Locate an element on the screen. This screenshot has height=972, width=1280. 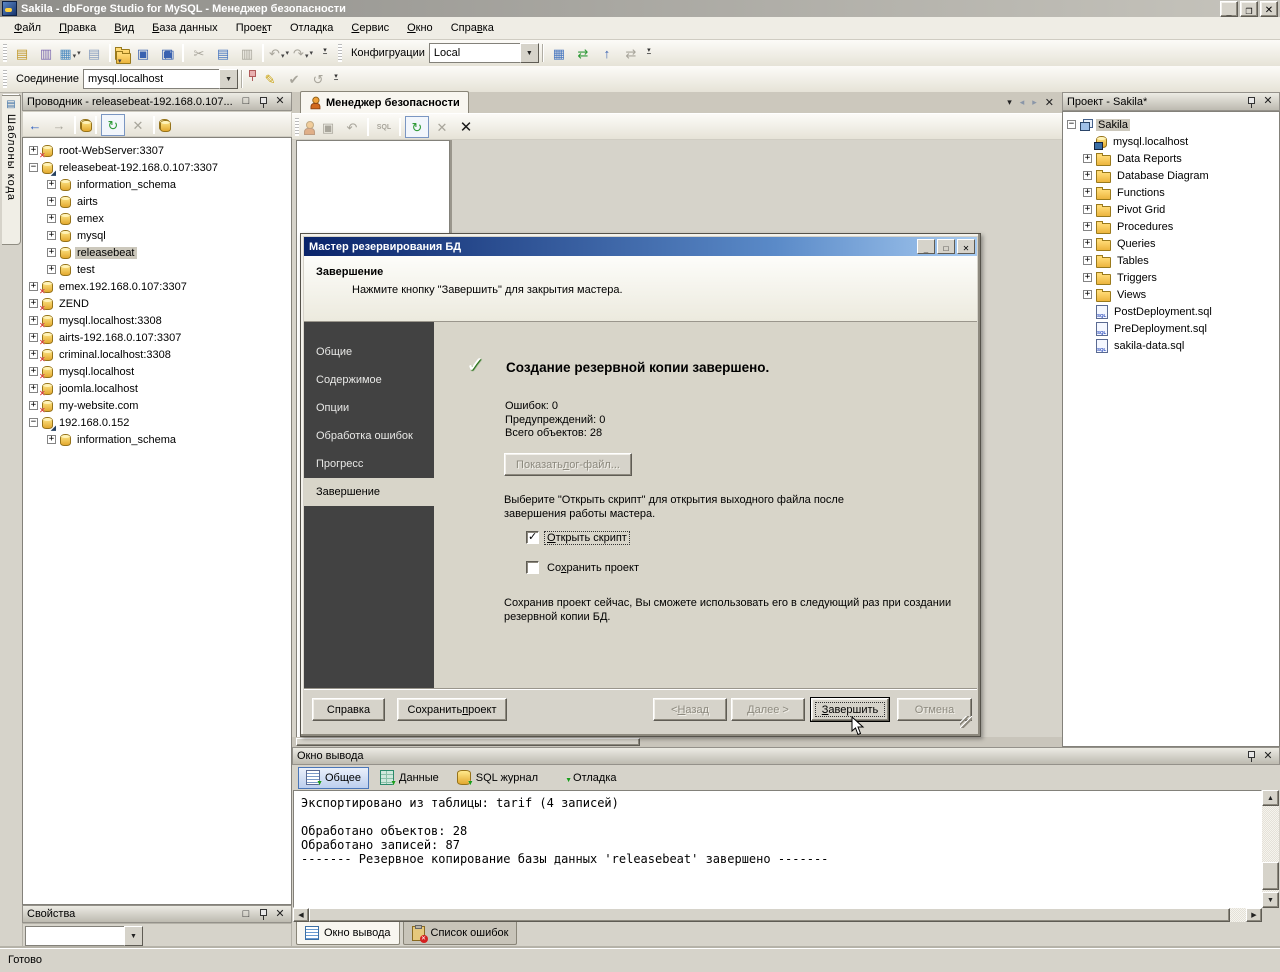
tree-item: + Queries is located at coordinates (1171, 243).